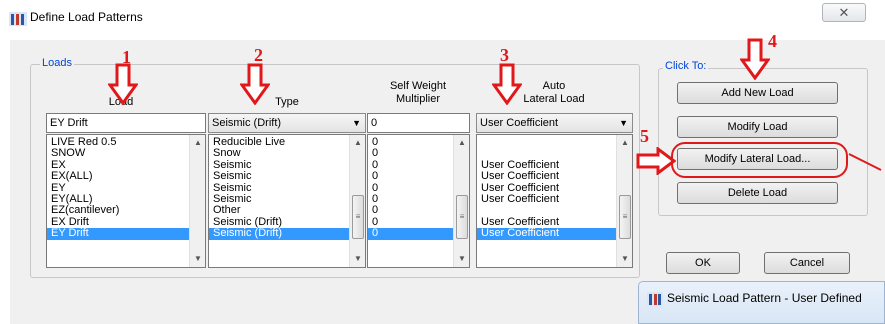 The height and width of the screenshot is (324, 885). What do you see at coordinates (764, 298) in the screenshot?
I see `sub-window-title: Seismic Load Pattern - User Defined` at bounding box center [764, 298].